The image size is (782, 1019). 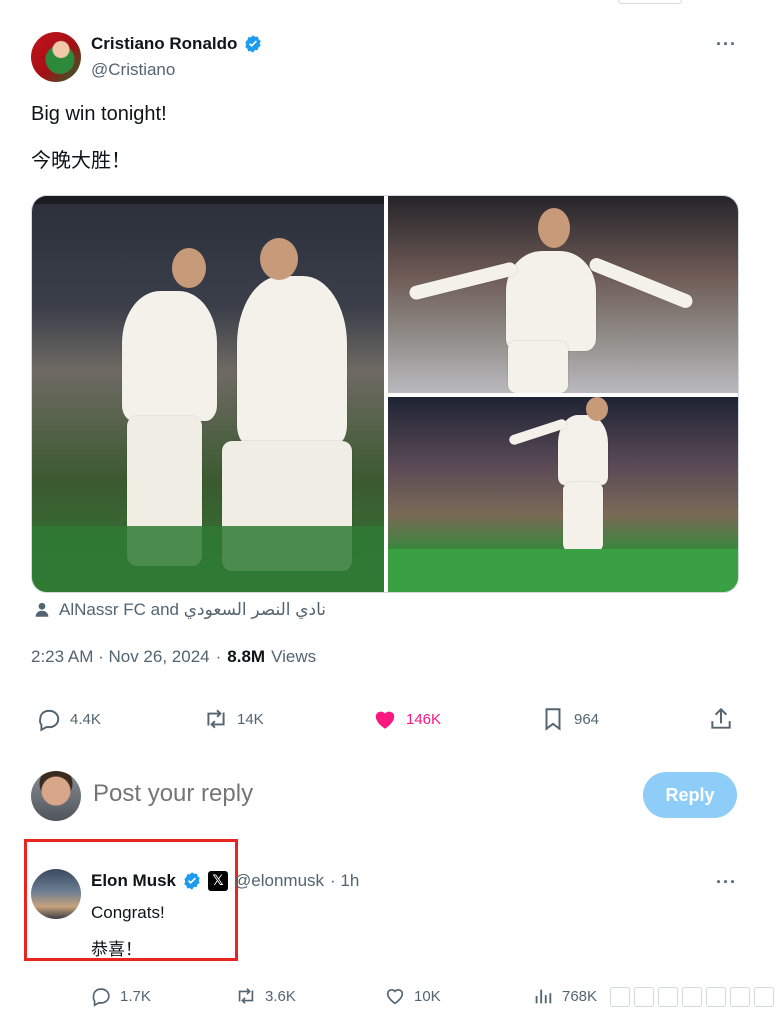 What do you see at coordinates (569, 719) in the screenshot?
I see `bookmark-button: 964` at bounding box center [569, 719].